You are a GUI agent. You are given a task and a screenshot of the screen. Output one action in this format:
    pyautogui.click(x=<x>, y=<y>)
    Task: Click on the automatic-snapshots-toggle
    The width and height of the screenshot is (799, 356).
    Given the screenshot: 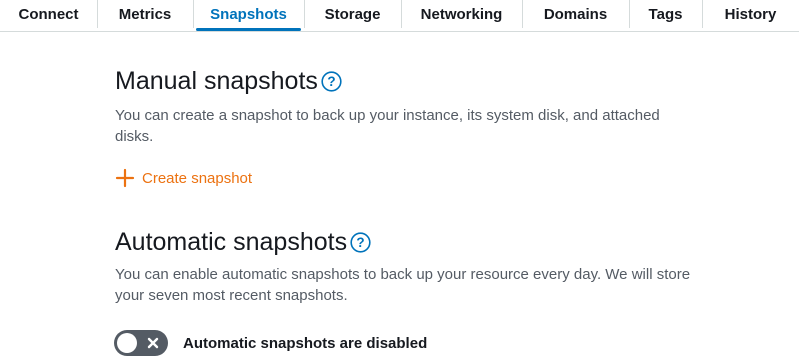 What is the action you would take?
    pyautogui.click(x=141, y=343)
    